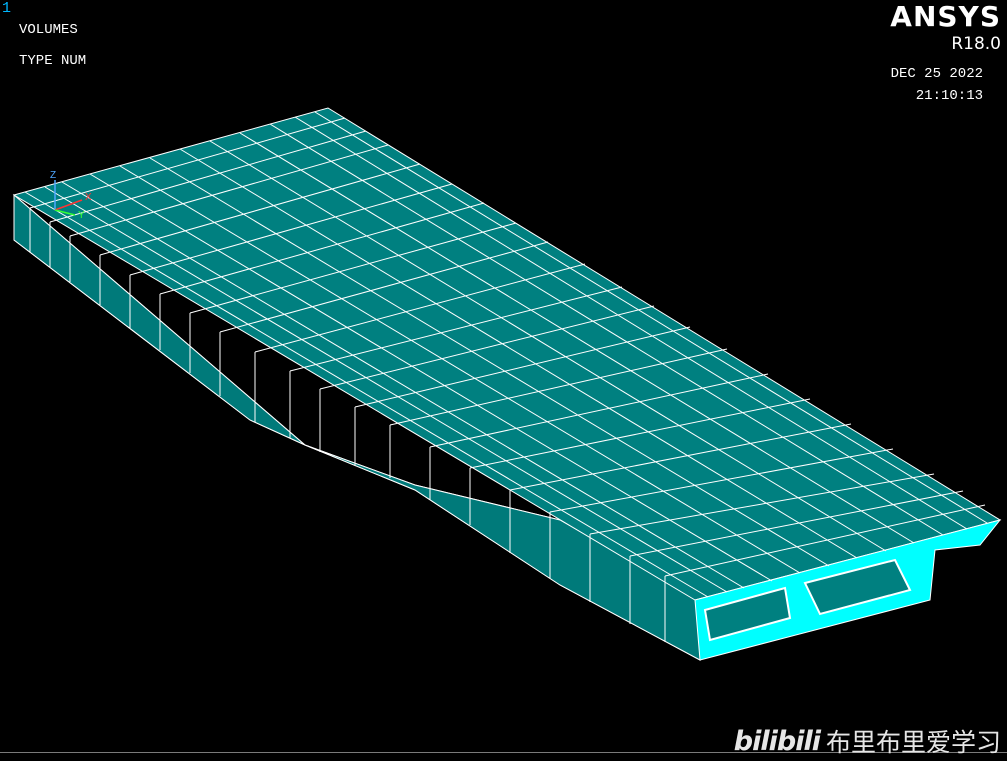 This screenshot has height=761, width=1007. What do you see at coordinates (777, 741) in the screenshot?
I see `bilibili-logo: bilibili` at bounding box center [777, 741].